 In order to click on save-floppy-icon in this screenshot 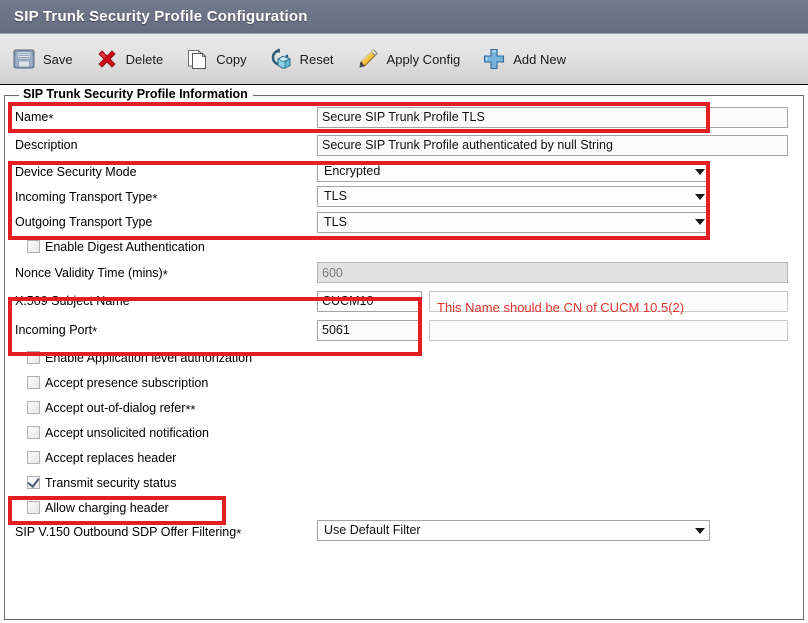, I will do `click(24, 59)`.